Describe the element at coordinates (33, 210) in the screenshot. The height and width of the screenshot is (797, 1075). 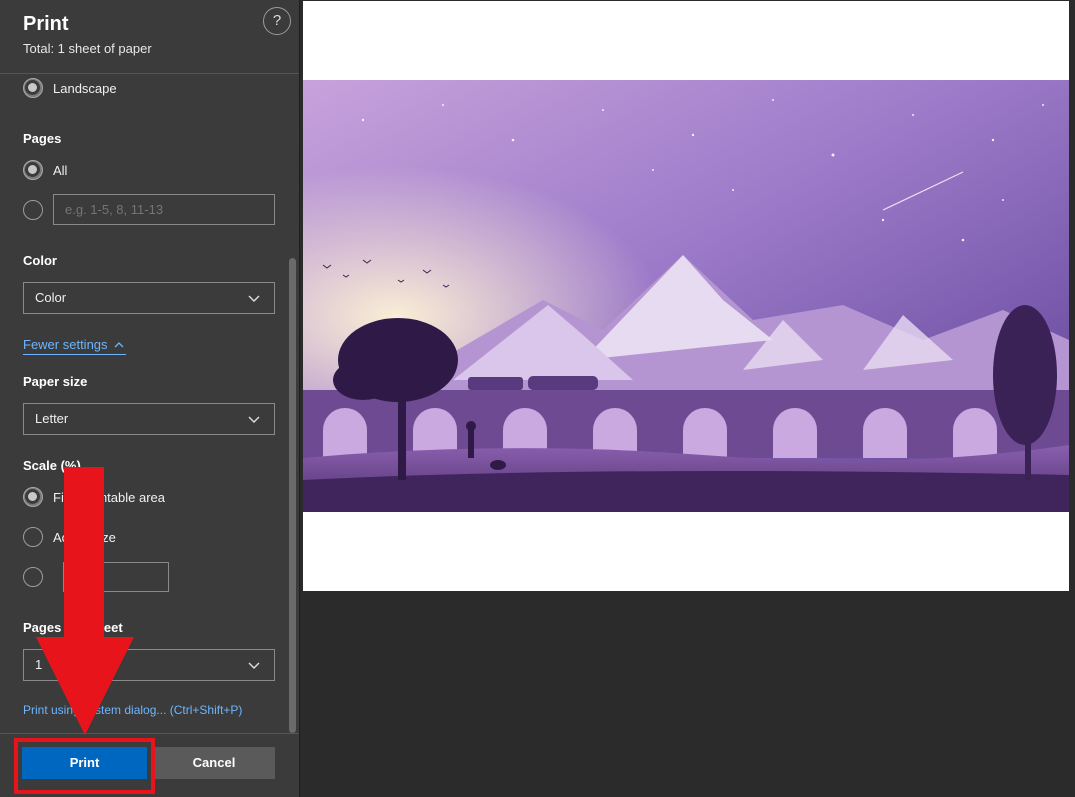
I see `pages-range-radio` at that location.